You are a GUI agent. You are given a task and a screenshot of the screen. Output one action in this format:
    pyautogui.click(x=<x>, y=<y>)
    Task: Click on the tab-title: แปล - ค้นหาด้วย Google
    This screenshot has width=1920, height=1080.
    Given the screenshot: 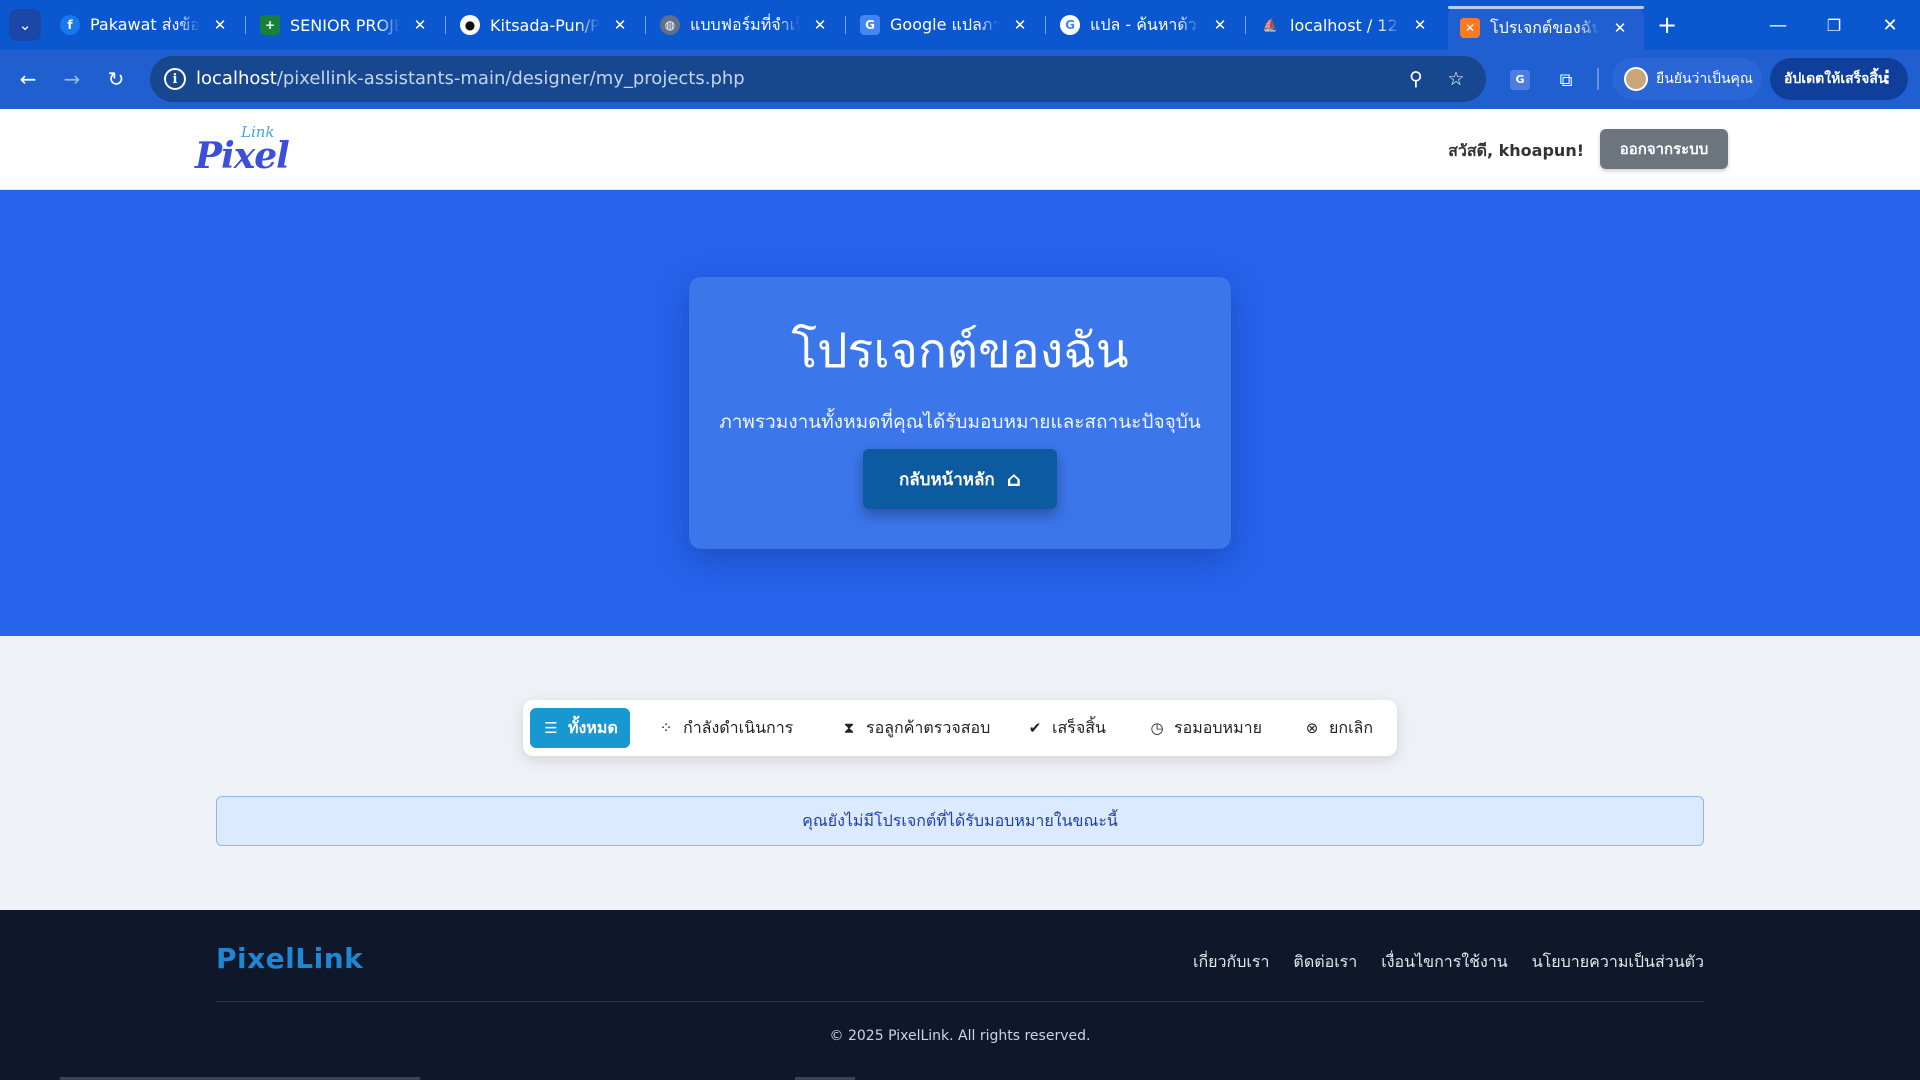 What is the action you would take?
    pyautogui.click(x=1145, y=24)
    